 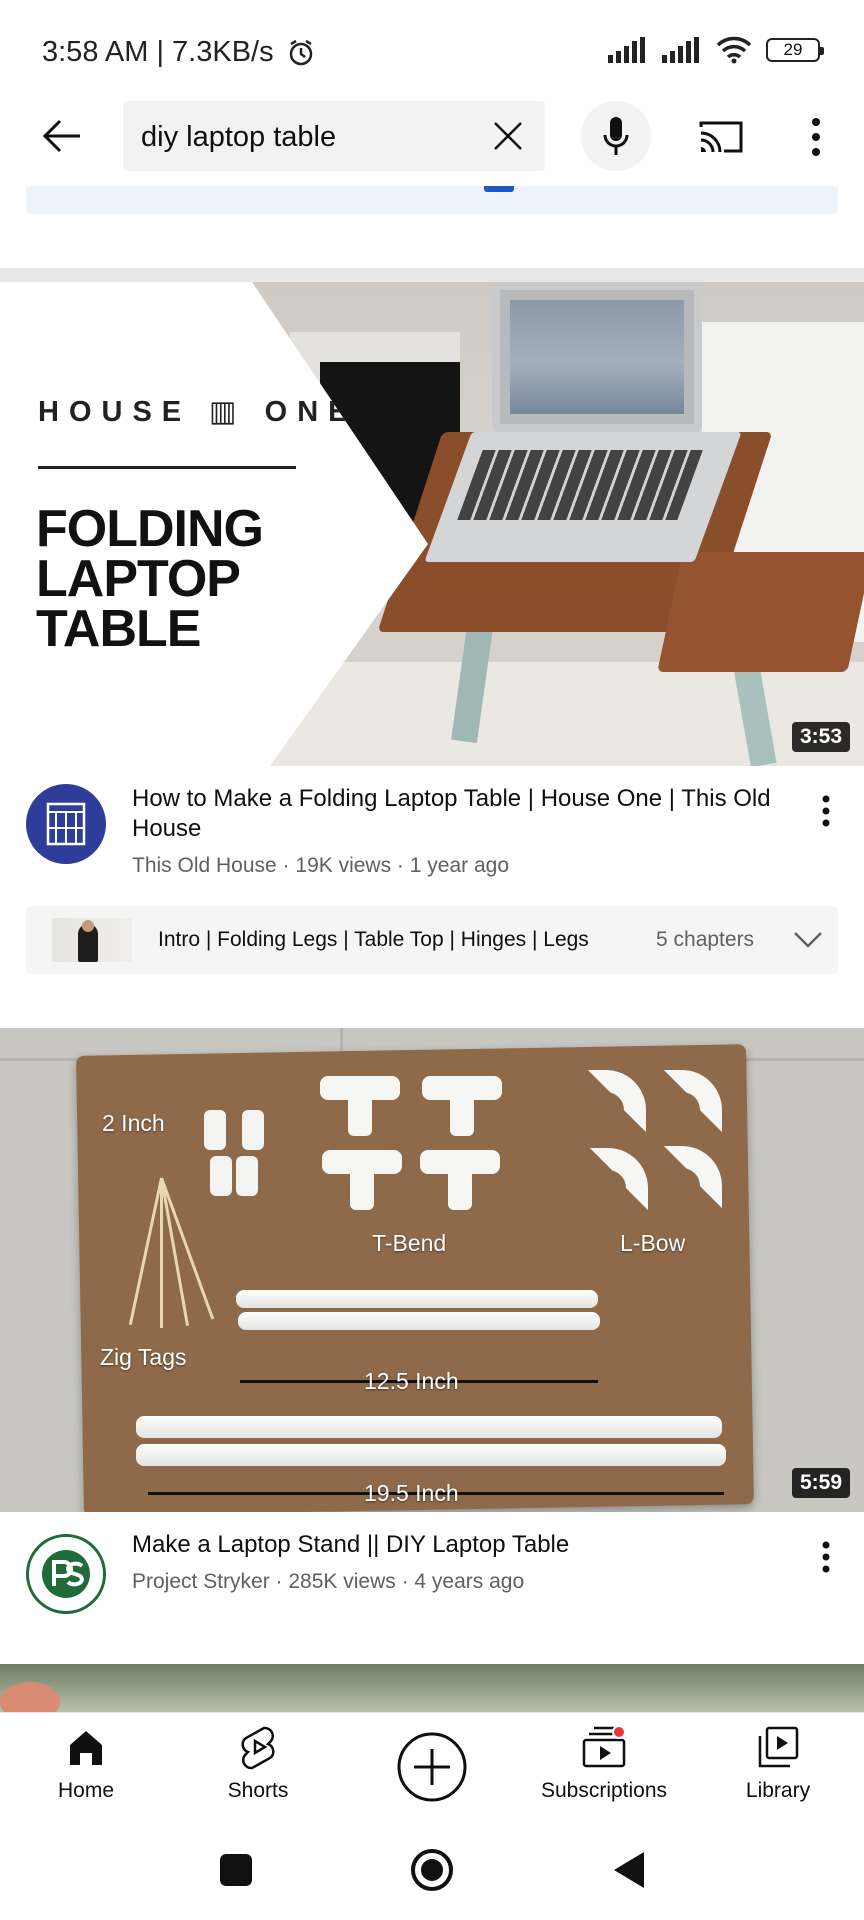 I want to click on home-system-button, so click(x=432, y=1870).